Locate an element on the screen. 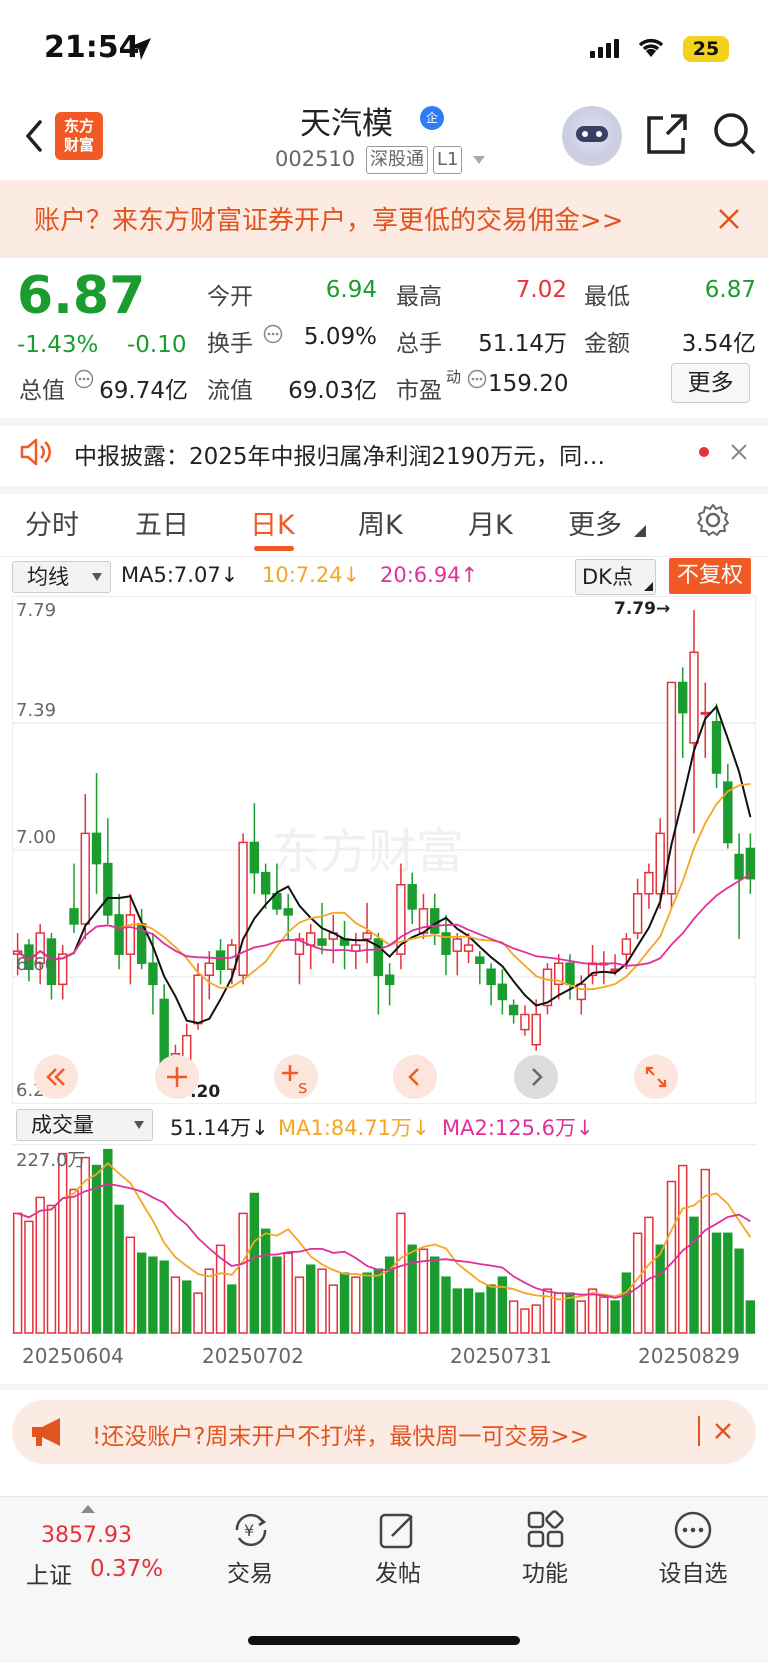  more-quote-button: 更多 is located at coordinates (710, 383).